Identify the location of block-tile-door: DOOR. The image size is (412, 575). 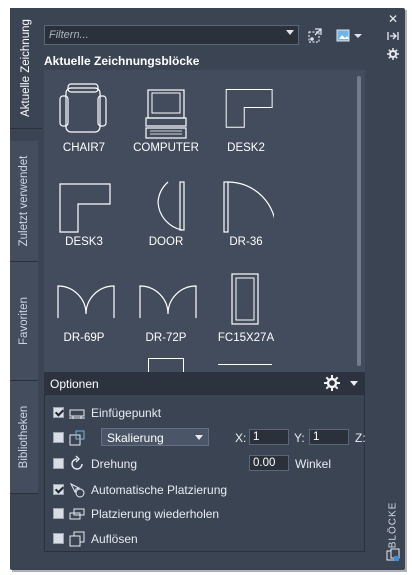
(166, 207).